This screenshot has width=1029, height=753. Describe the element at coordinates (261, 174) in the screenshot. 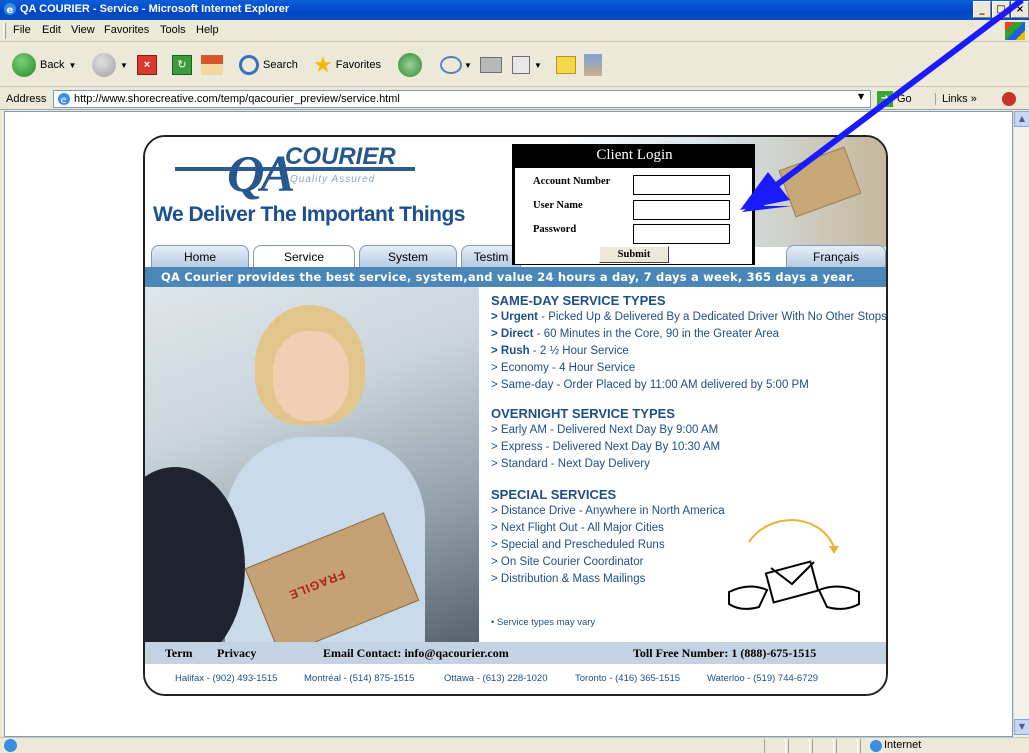

I see `logo-qa: QA` at that location.